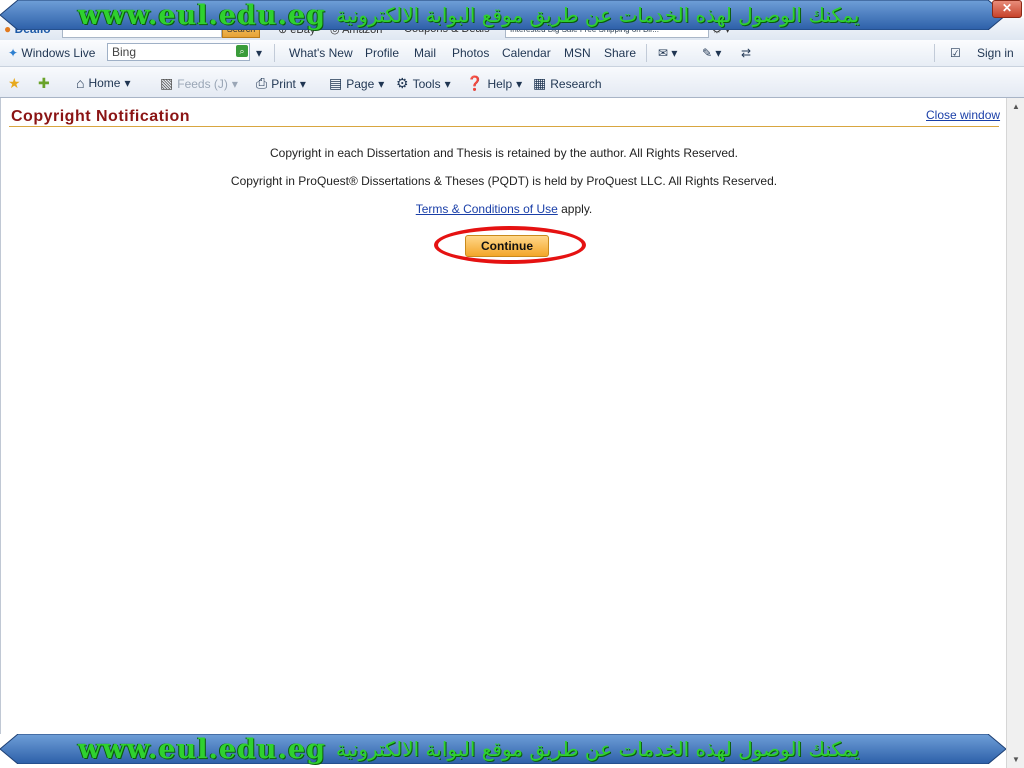 The height and width of the screenshot is (768, 1024). Describe the element at coordinates (259, 53) in the screenshot. I see `search-dropdown-icon: ▾` at that location.